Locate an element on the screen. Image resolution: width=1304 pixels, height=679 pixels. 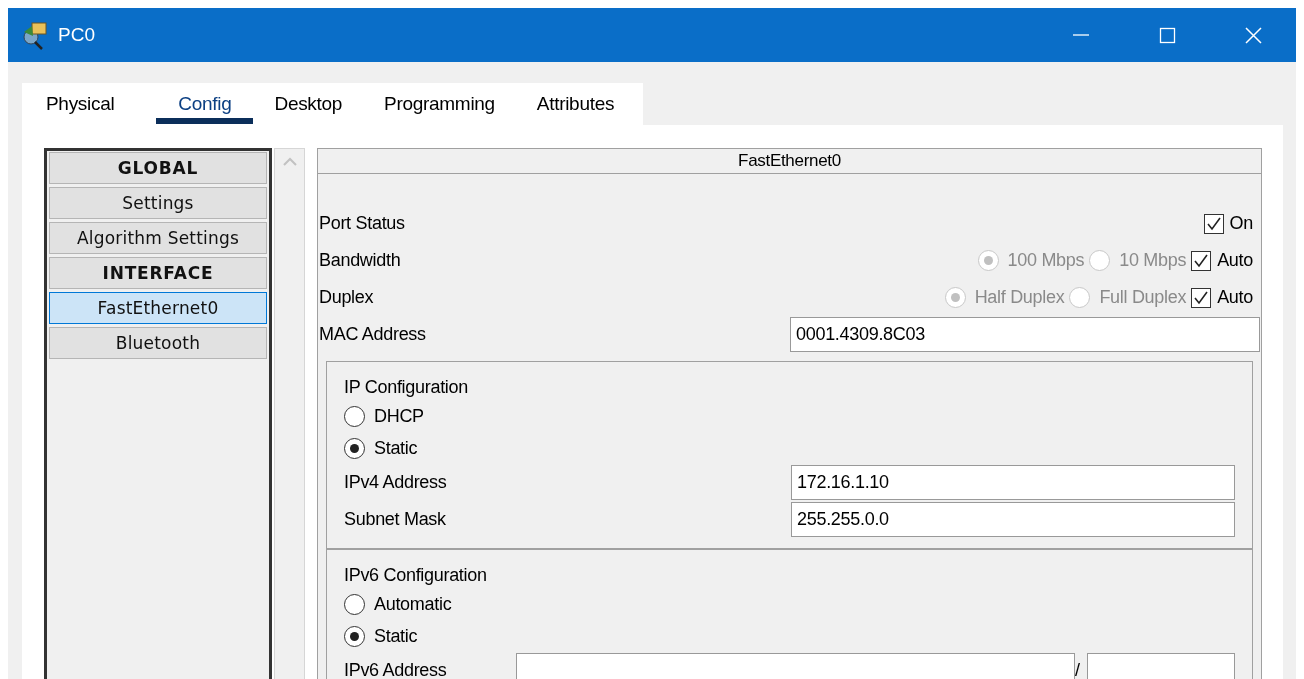
window-title: PC0 is located at coordinates (77, 35).